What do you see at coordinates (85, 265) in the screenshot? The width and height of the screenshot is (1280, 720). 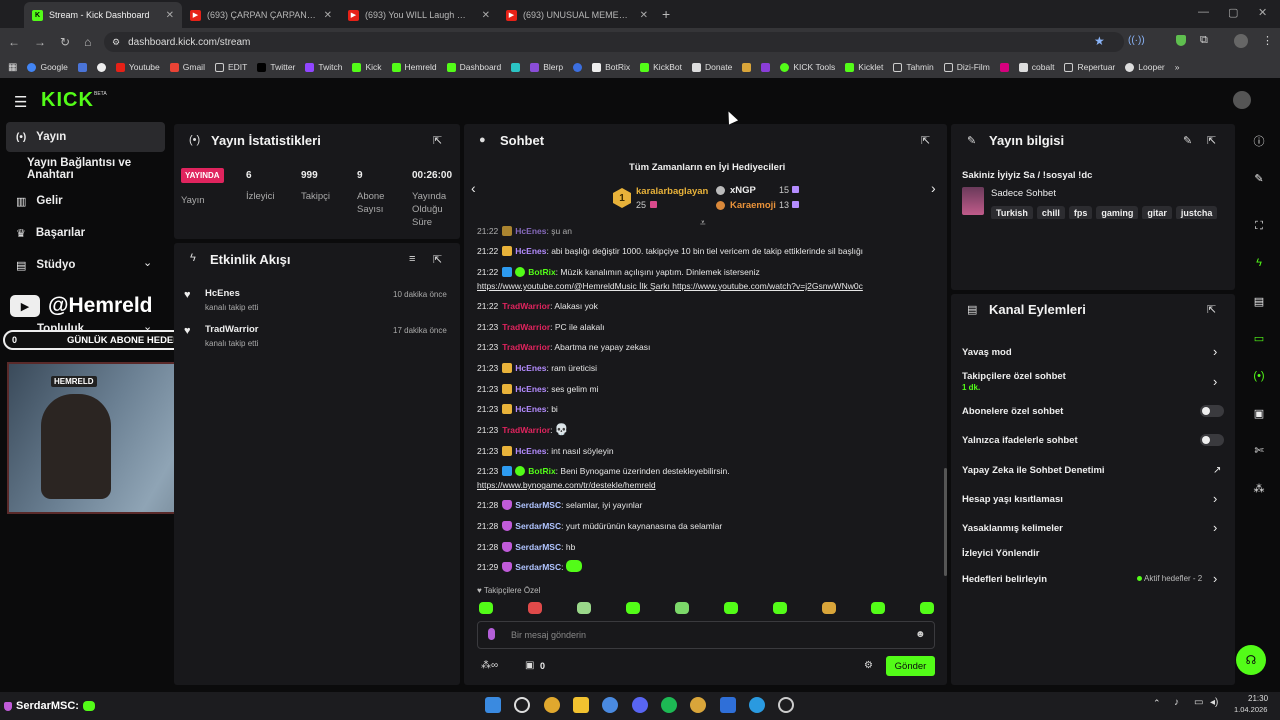 I see `sidebar-item-studyo: ▤ Stüdyo` at bounding box center [85, 265].